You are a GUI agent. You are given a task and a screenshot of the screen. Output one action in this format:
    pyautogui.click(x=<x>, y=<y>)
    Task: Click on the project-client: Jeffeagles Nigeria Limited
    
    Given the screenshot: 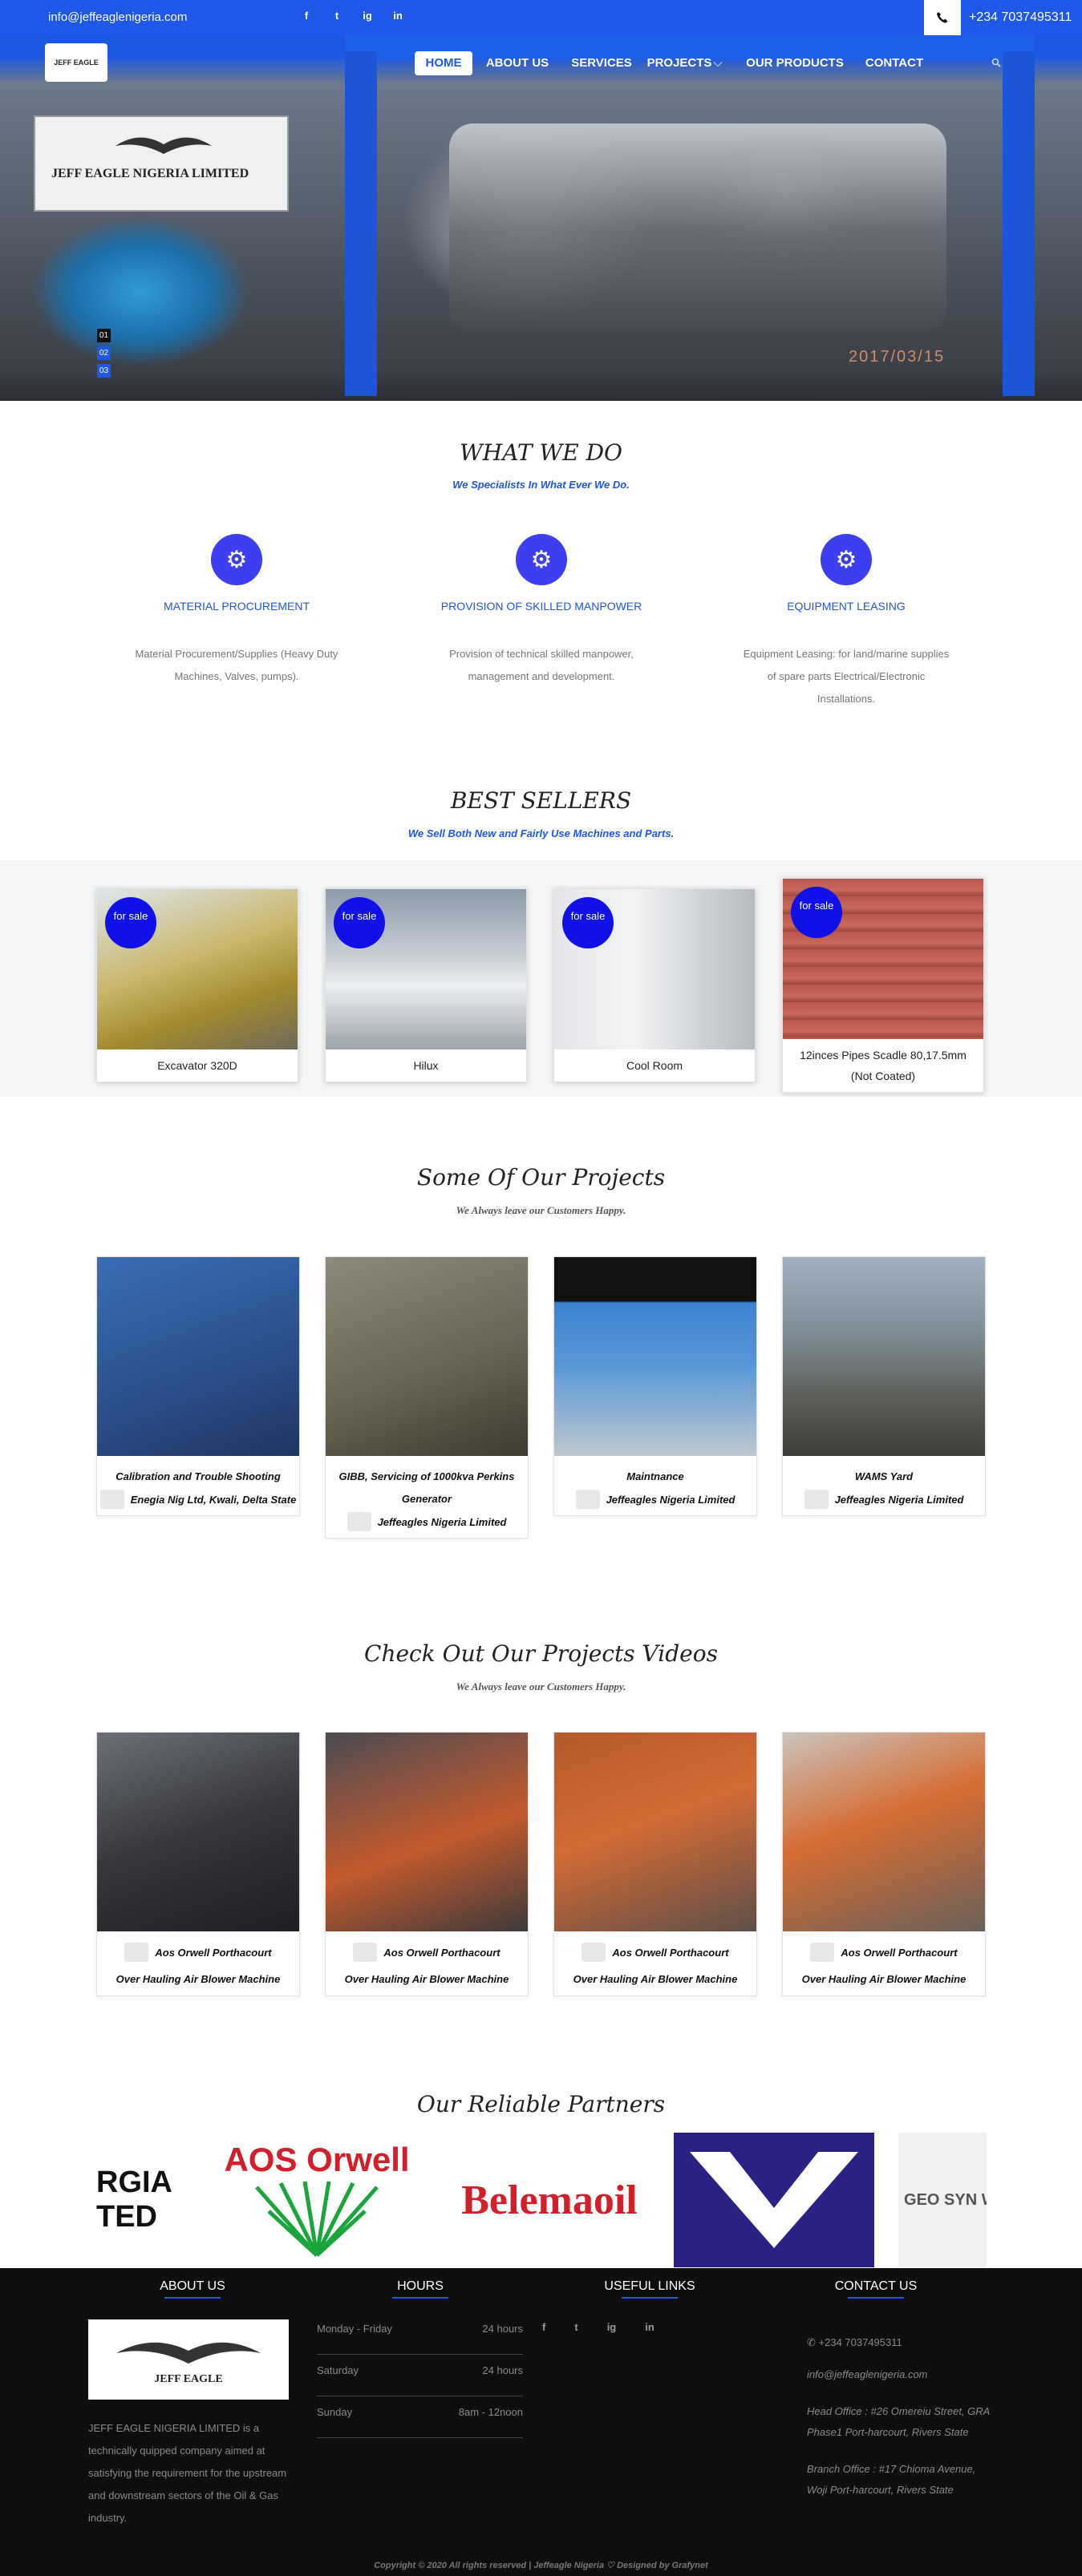 What is the action you would take?
    pyautogui.click(x=655, y=1501)
    